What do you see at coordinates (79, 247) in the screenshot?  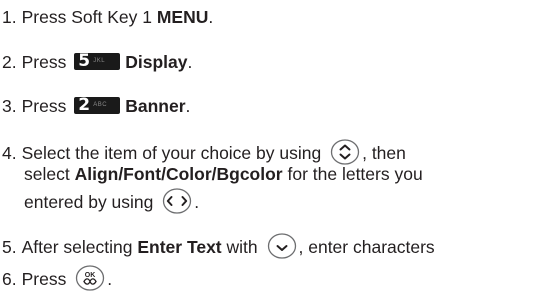 I see `step-text: After selecting` at bounding box center [79, 247].